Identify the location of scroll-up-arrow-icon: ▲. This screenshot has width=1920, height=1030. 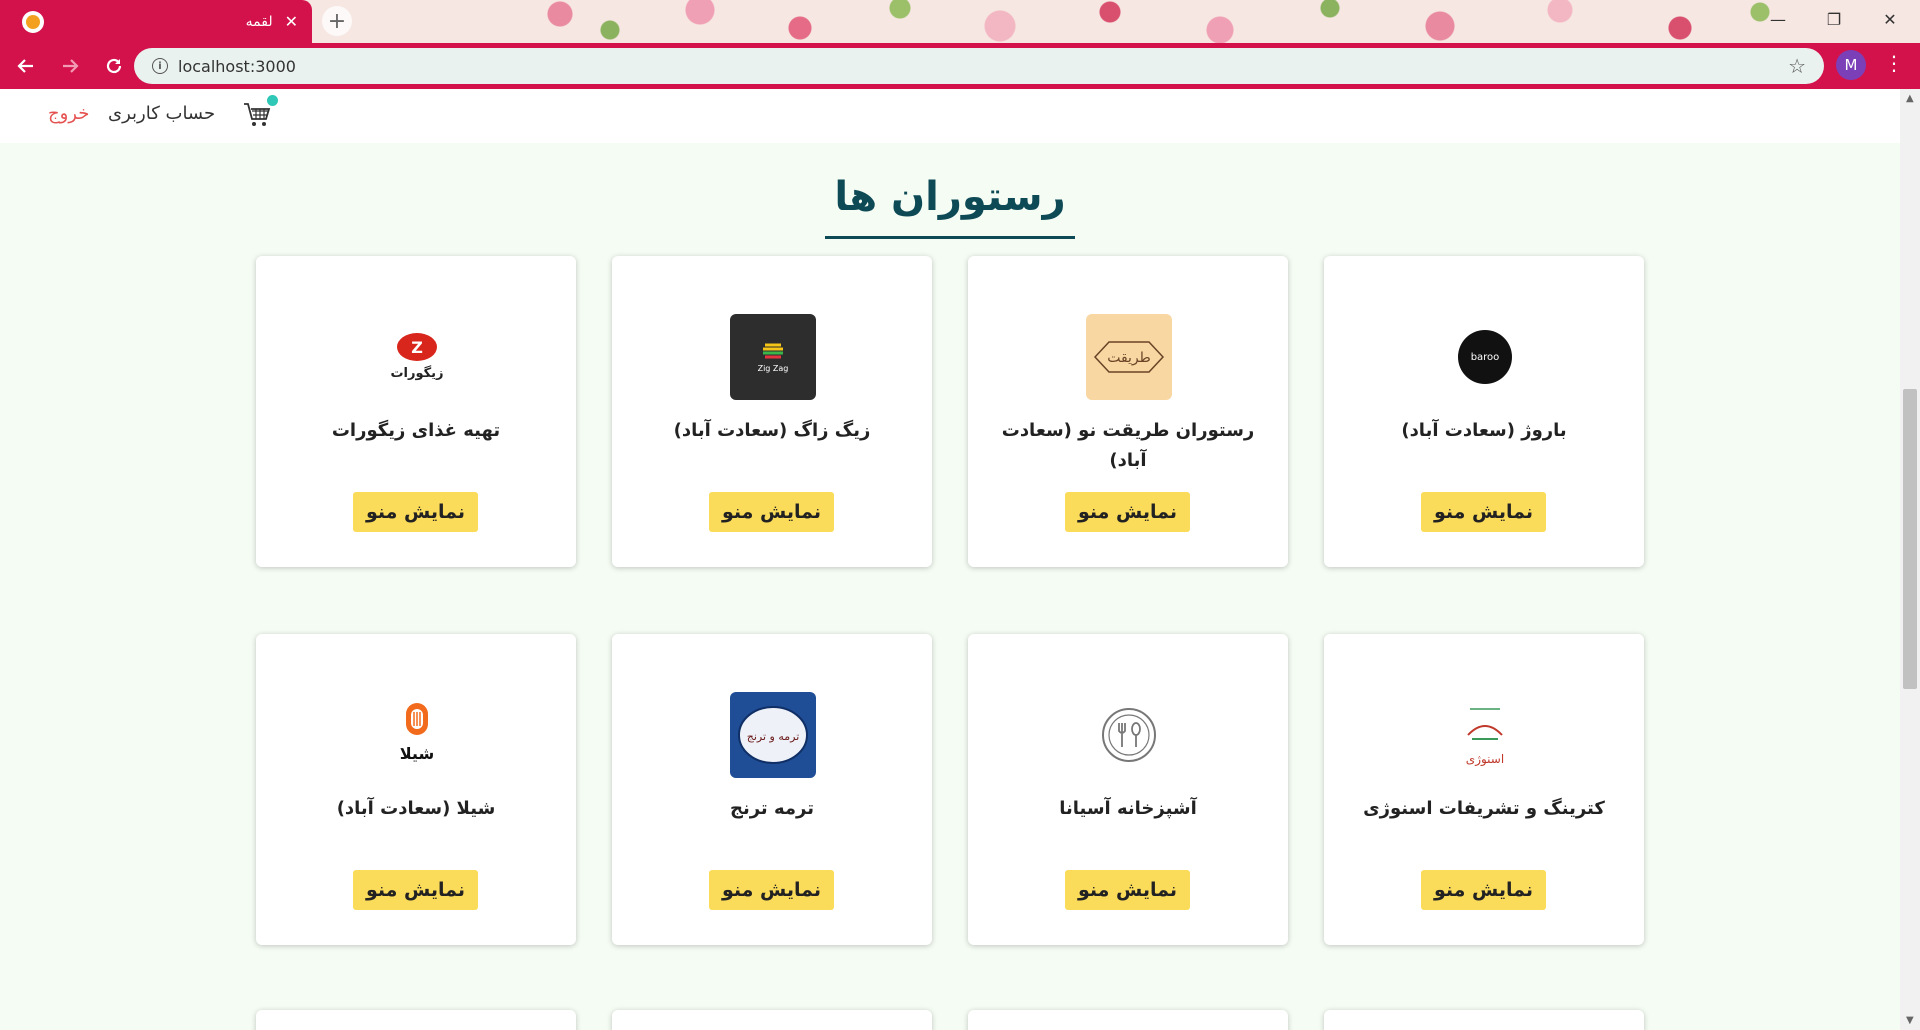
(1910, 98).